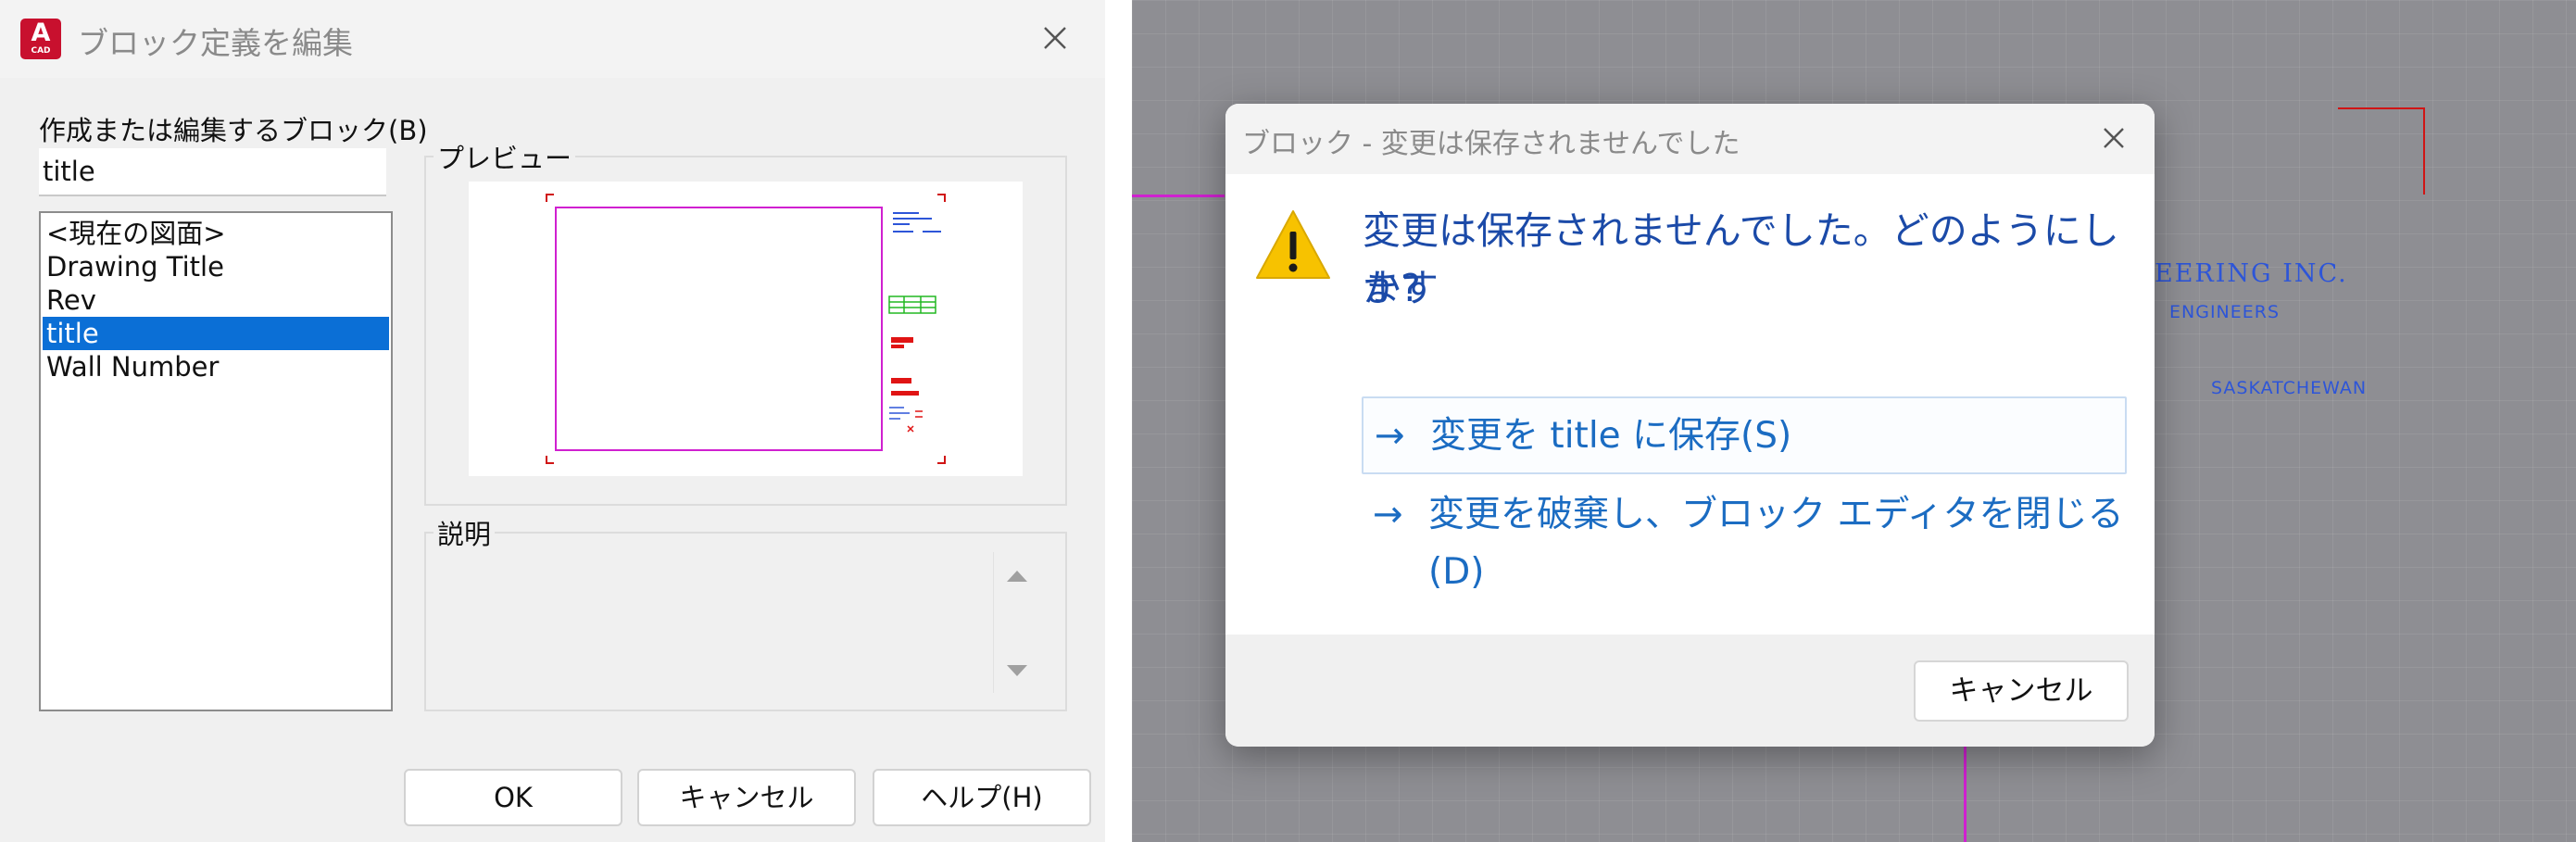  I want to click on cad-magenta-line, so click(1178, 196).